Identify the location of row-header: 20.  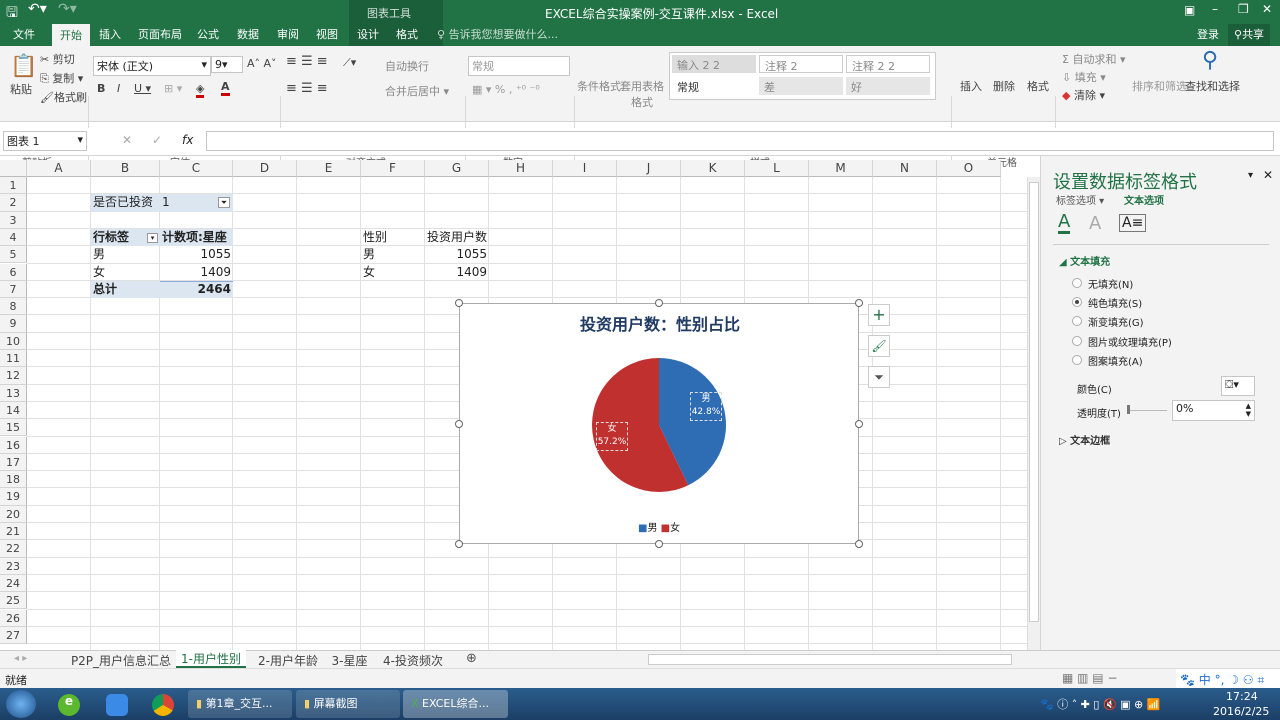
(13, 514).